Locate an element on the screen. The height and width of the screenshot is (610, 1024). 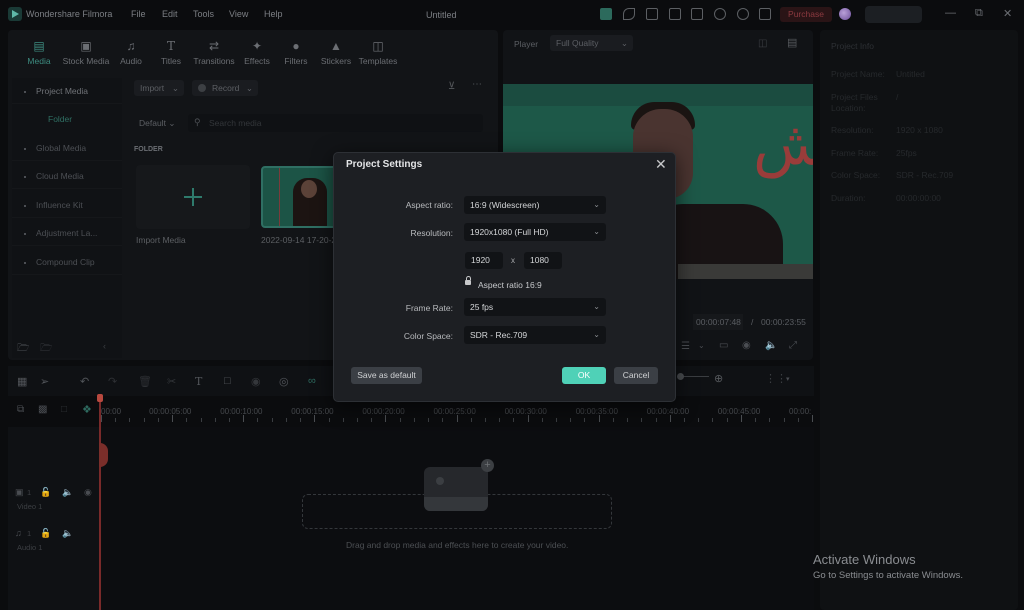
record-dropdown: Record ⌄ is located at coordinates (225, 88).